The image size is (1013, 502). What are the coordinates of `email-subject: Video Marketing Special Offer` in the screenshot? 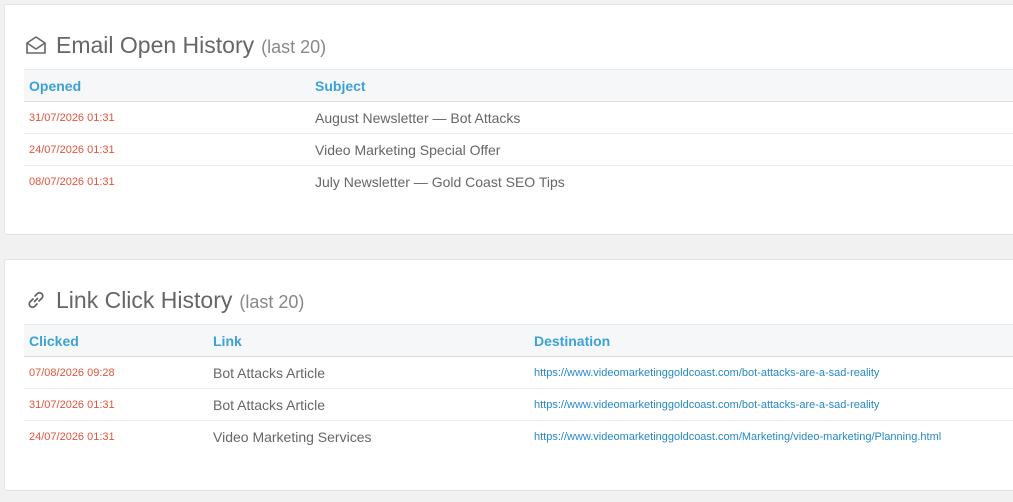 It's located at (661, 149).